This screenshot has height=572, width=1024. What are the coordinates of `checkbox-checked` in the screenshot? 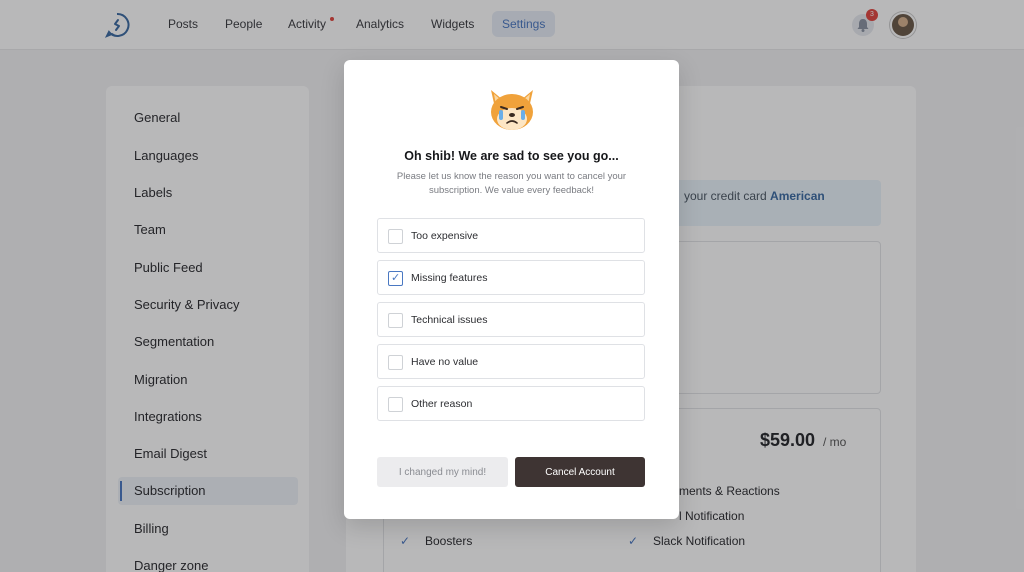 It's located at (395, 278).